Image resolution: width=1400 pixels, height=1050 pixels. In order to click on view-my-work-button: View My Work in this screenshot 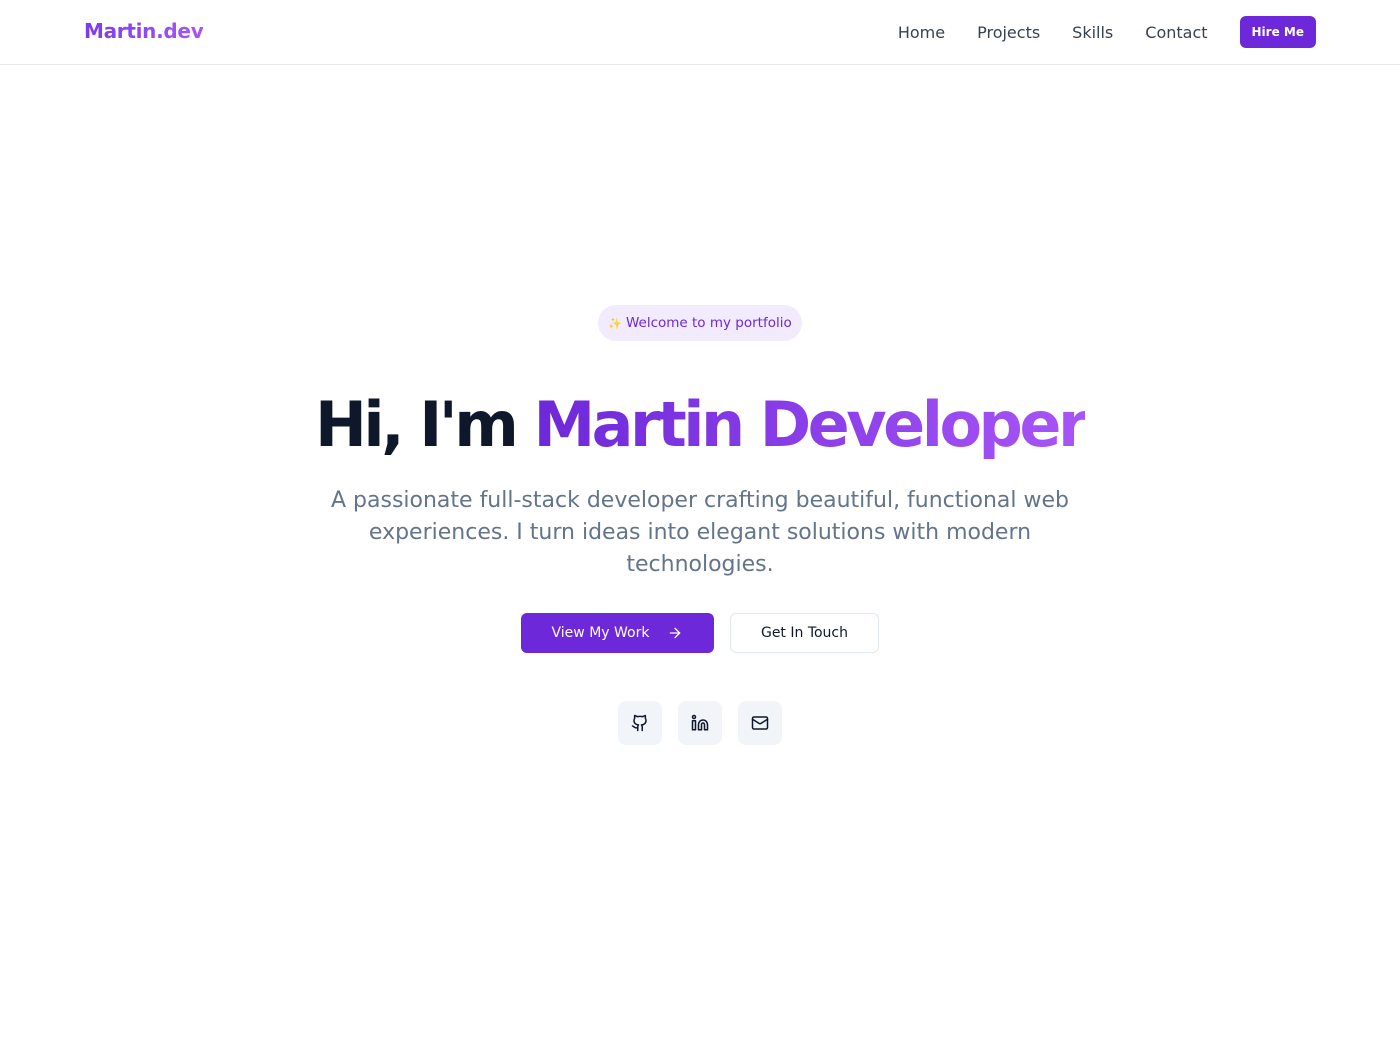, I will do `click(617, 633)`.